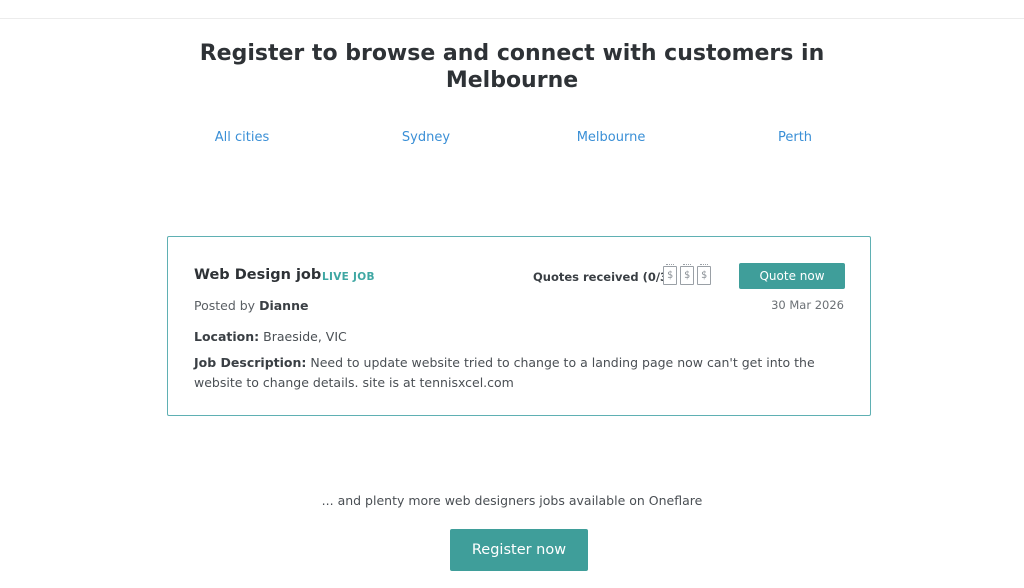 This screenshot has height=588, width=1024. What do you see at coordinates (512, 139) in the screenshot?
I see `city-filter-nav: All cities Sydney Melbourne Perth` at bounding box center [512, 139].